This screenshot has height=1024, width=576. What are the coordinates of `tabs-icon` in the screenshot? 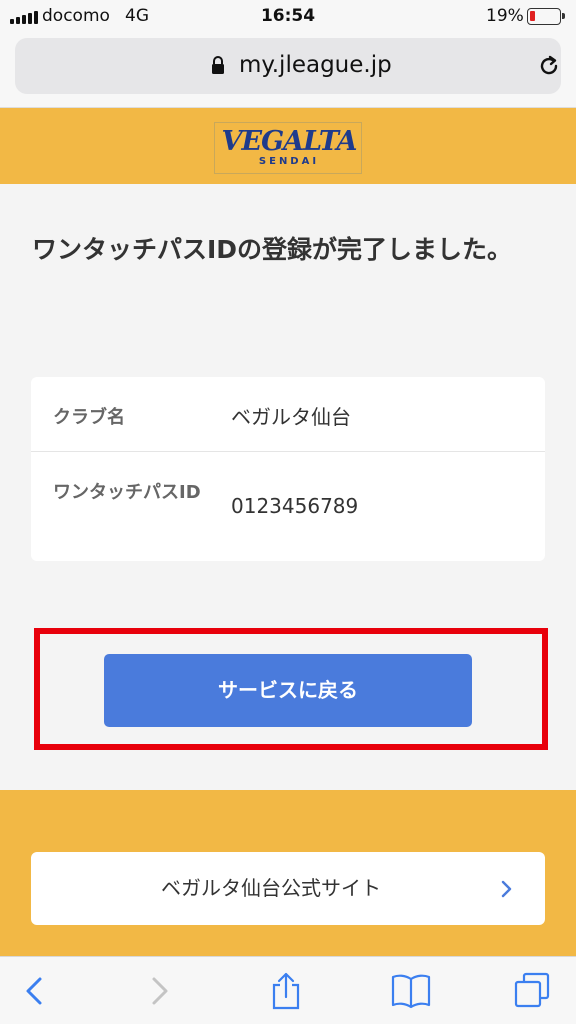 It's located at (532, 991).